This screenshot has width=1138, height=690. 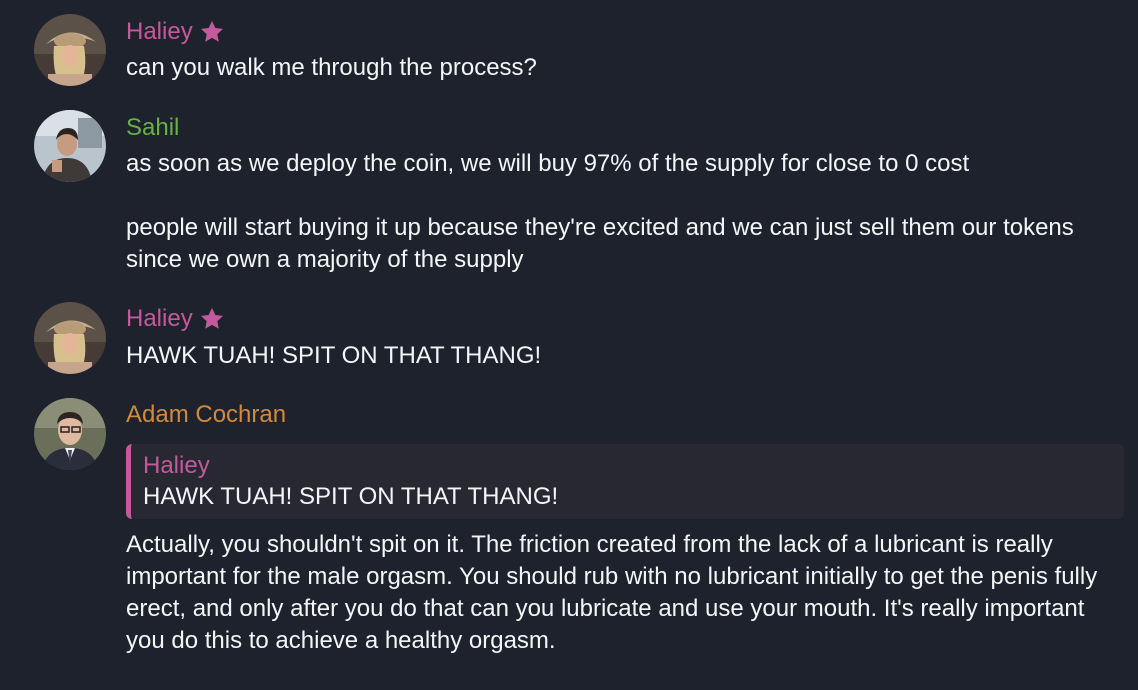 I want to click on author-name: Adam Cochran, so click(x=206, y=415).